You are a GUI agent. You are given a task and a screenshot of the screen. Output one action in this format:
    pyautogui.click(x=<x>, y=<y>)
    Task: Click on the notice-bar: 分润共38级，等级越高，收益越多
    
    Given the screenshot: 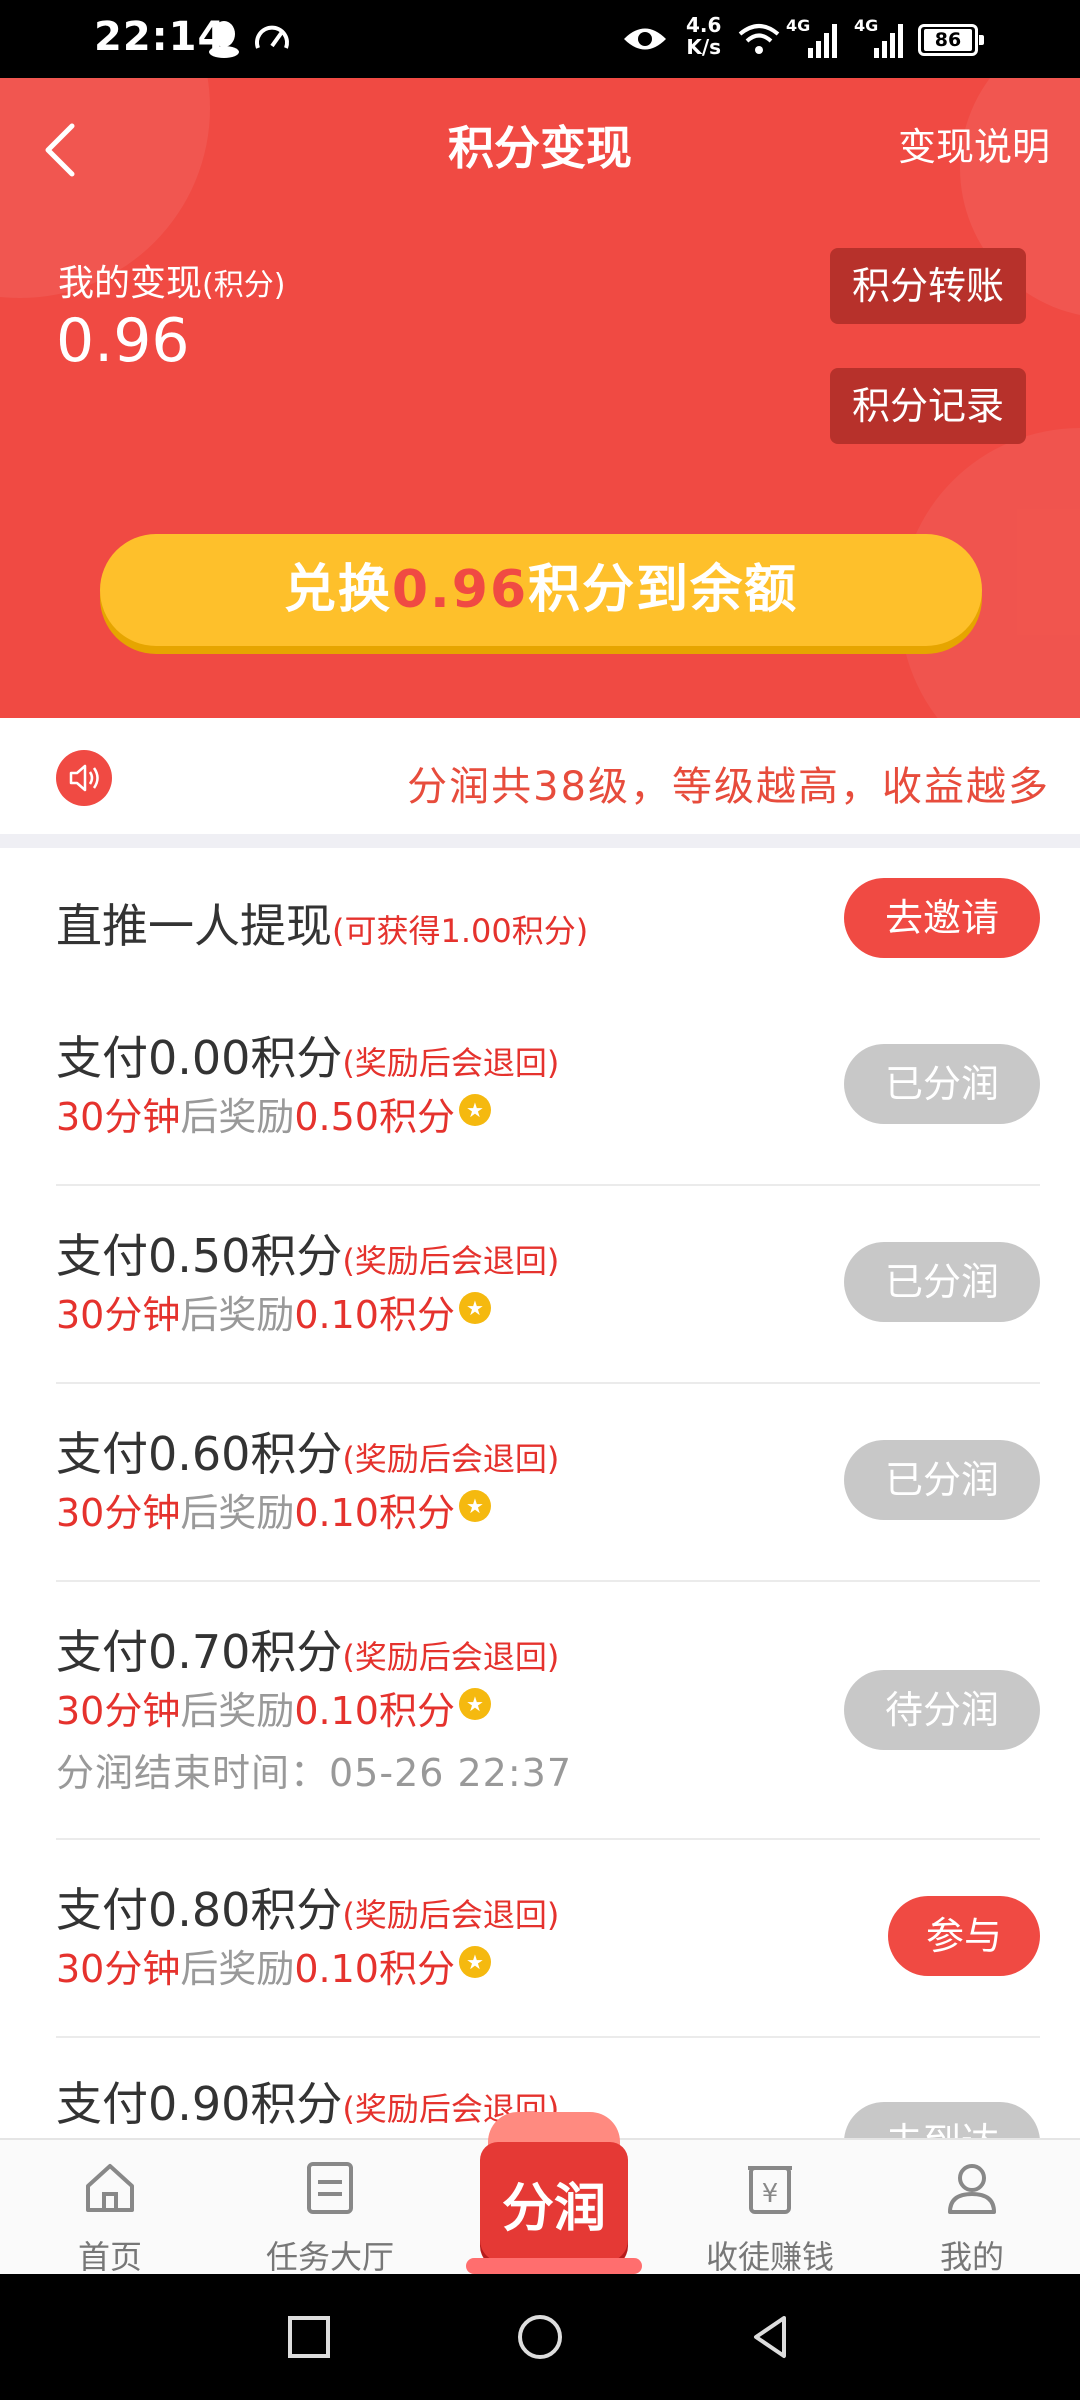 What is the action you would take?
    pyautogui.click(x=540, y=776)
    